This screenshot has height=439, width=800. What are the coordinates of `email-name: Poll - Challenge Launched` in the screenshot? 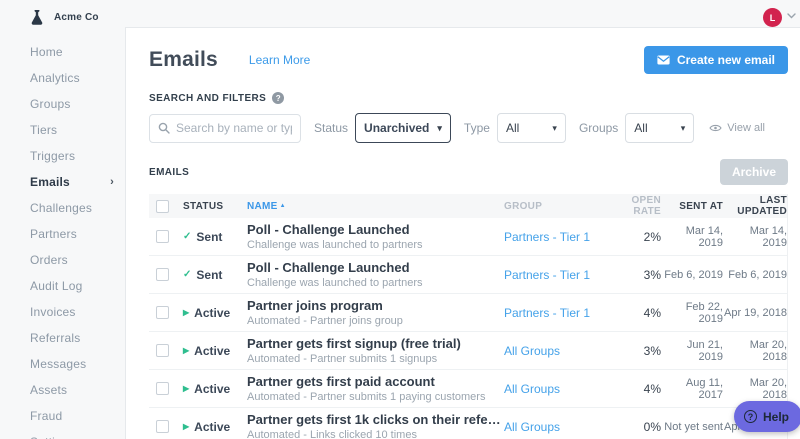 It's located at (328, 267).